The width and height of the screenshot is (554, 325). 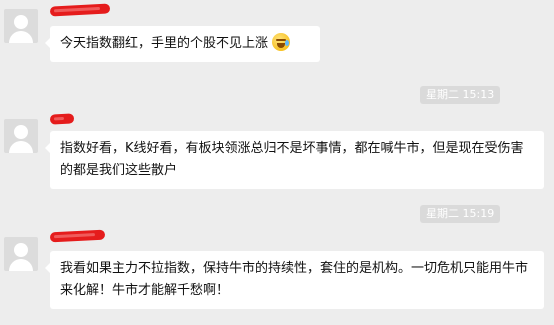 What do you see at coordinates (281, 42) in the screenshot?
I see `crying-laughing-face-icon` at bounding box center [281, 42].